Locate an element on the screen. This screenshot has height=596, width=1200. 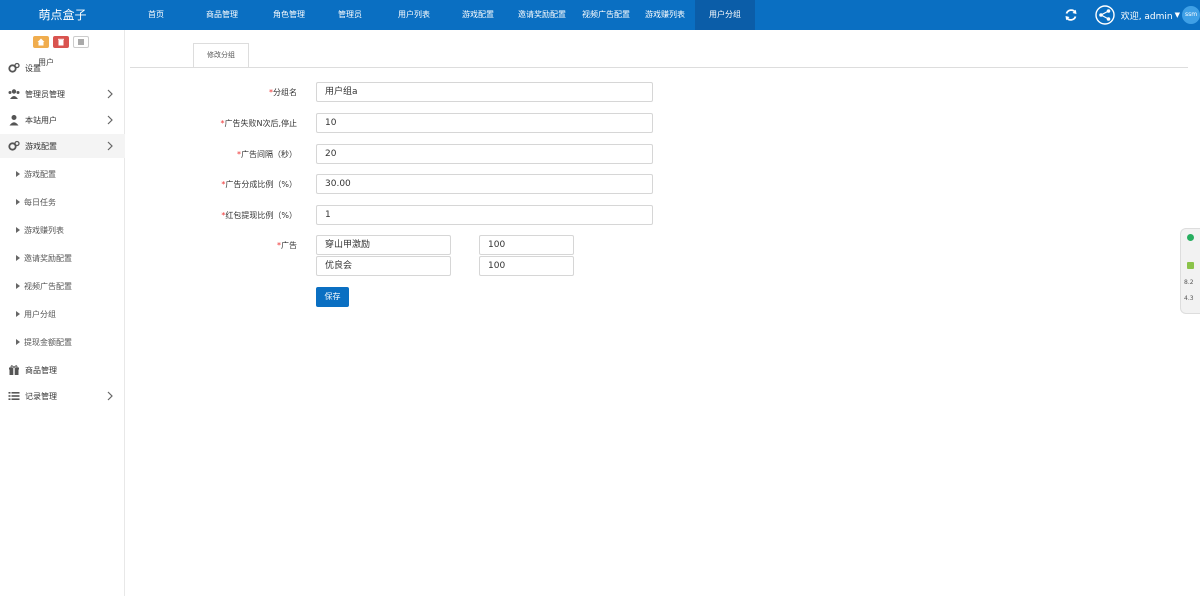
home-icon is located at coordinates (41, 42).